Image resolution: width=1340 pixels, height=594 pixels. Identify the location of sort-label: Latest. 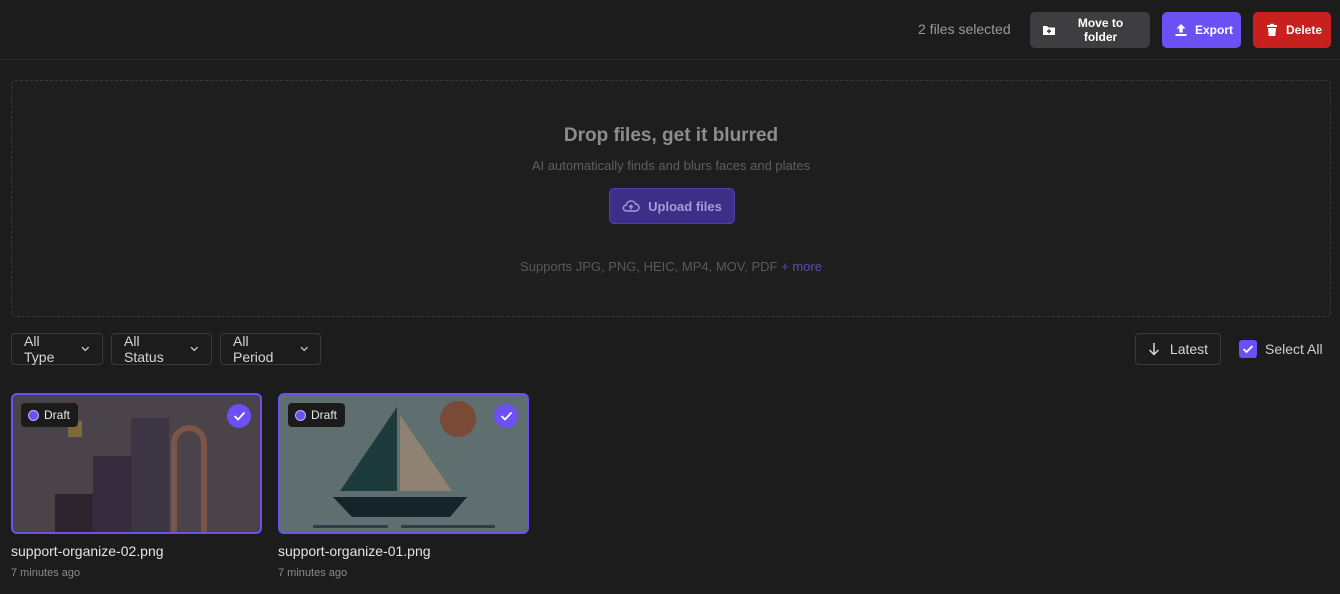
(1189, 349).